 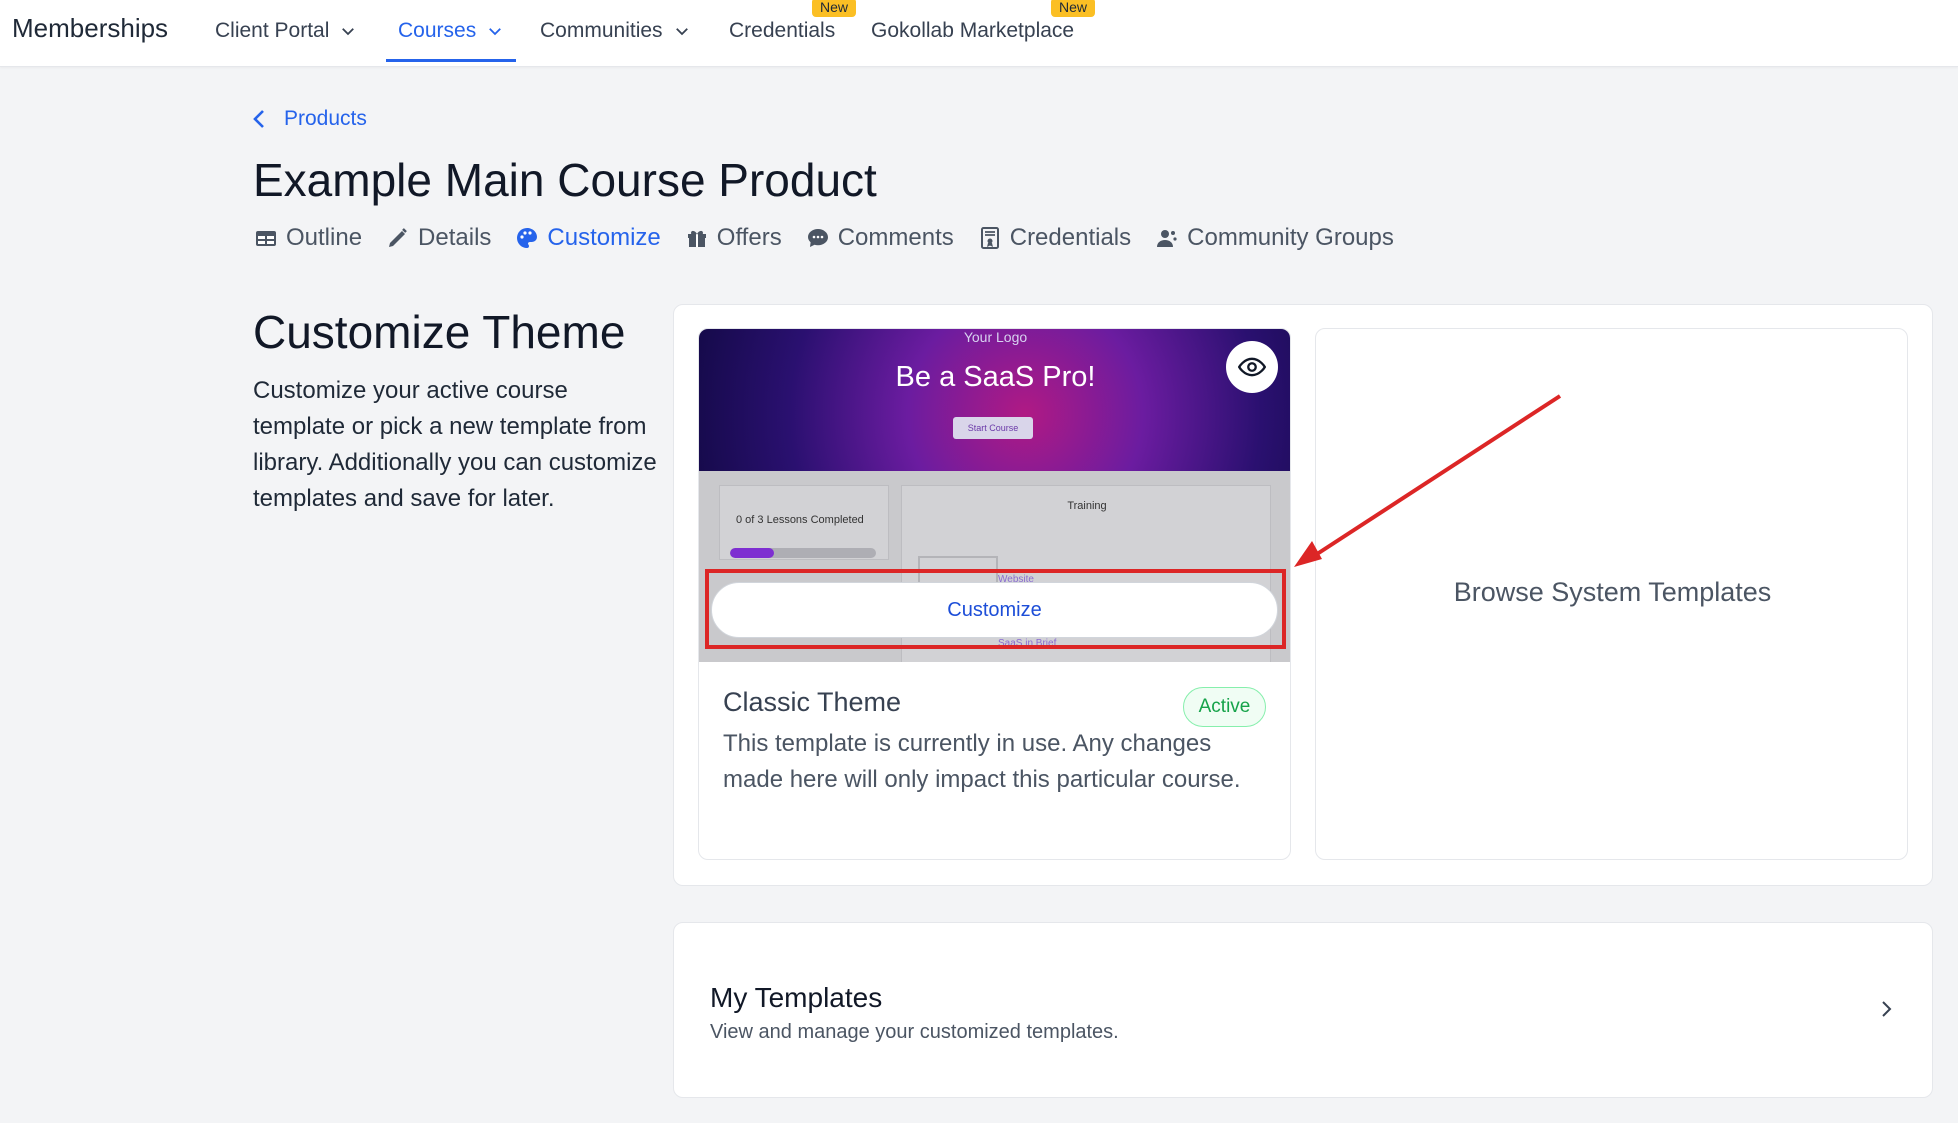 I want to click on nav-item-label: Gokollab Marketplace, so click(x=973, y=30).